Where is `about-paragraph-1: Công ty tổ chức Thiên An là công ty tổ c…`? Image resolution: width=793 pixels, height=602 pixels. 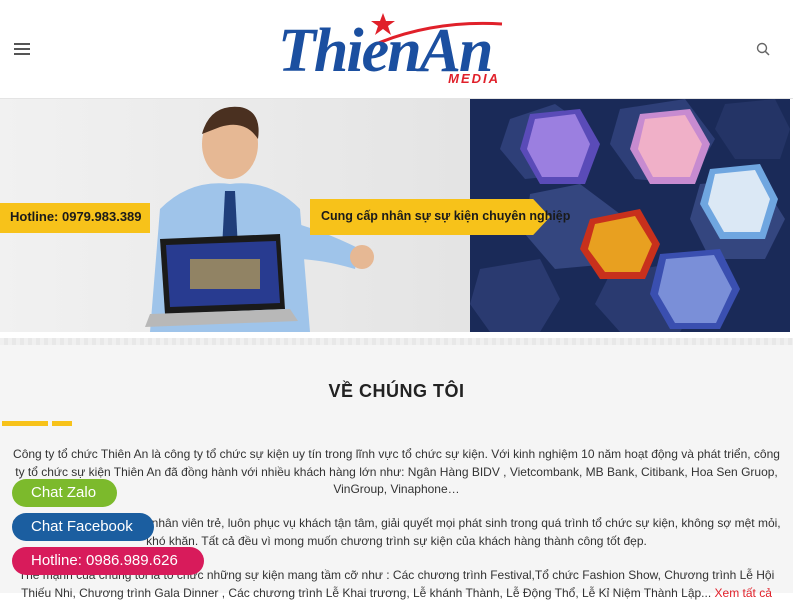 about-paragraph-1: Công ty tổ chức Thiên An là công ty tổ c… is located at coordinates (396, 471).